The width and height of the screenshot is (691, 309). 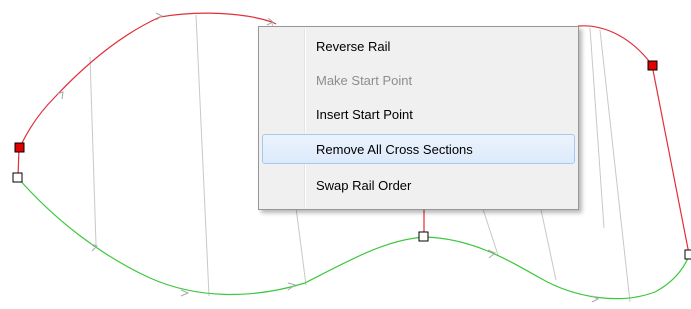 What do you see at coordinates (418, 185) in the screenshot?
I see `menu-item-swap-rail-order: Swap Rail Order` at bounding box center [418, 185].